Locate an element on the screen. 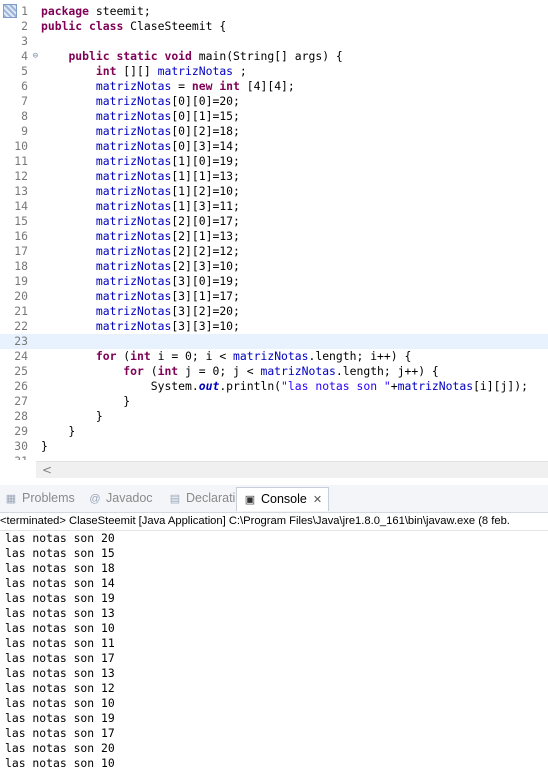 The height and width of the screenshot is (776, 548). code-line: 11 matrizNotas[1][0]=19; is located at coordinates (274, 161).